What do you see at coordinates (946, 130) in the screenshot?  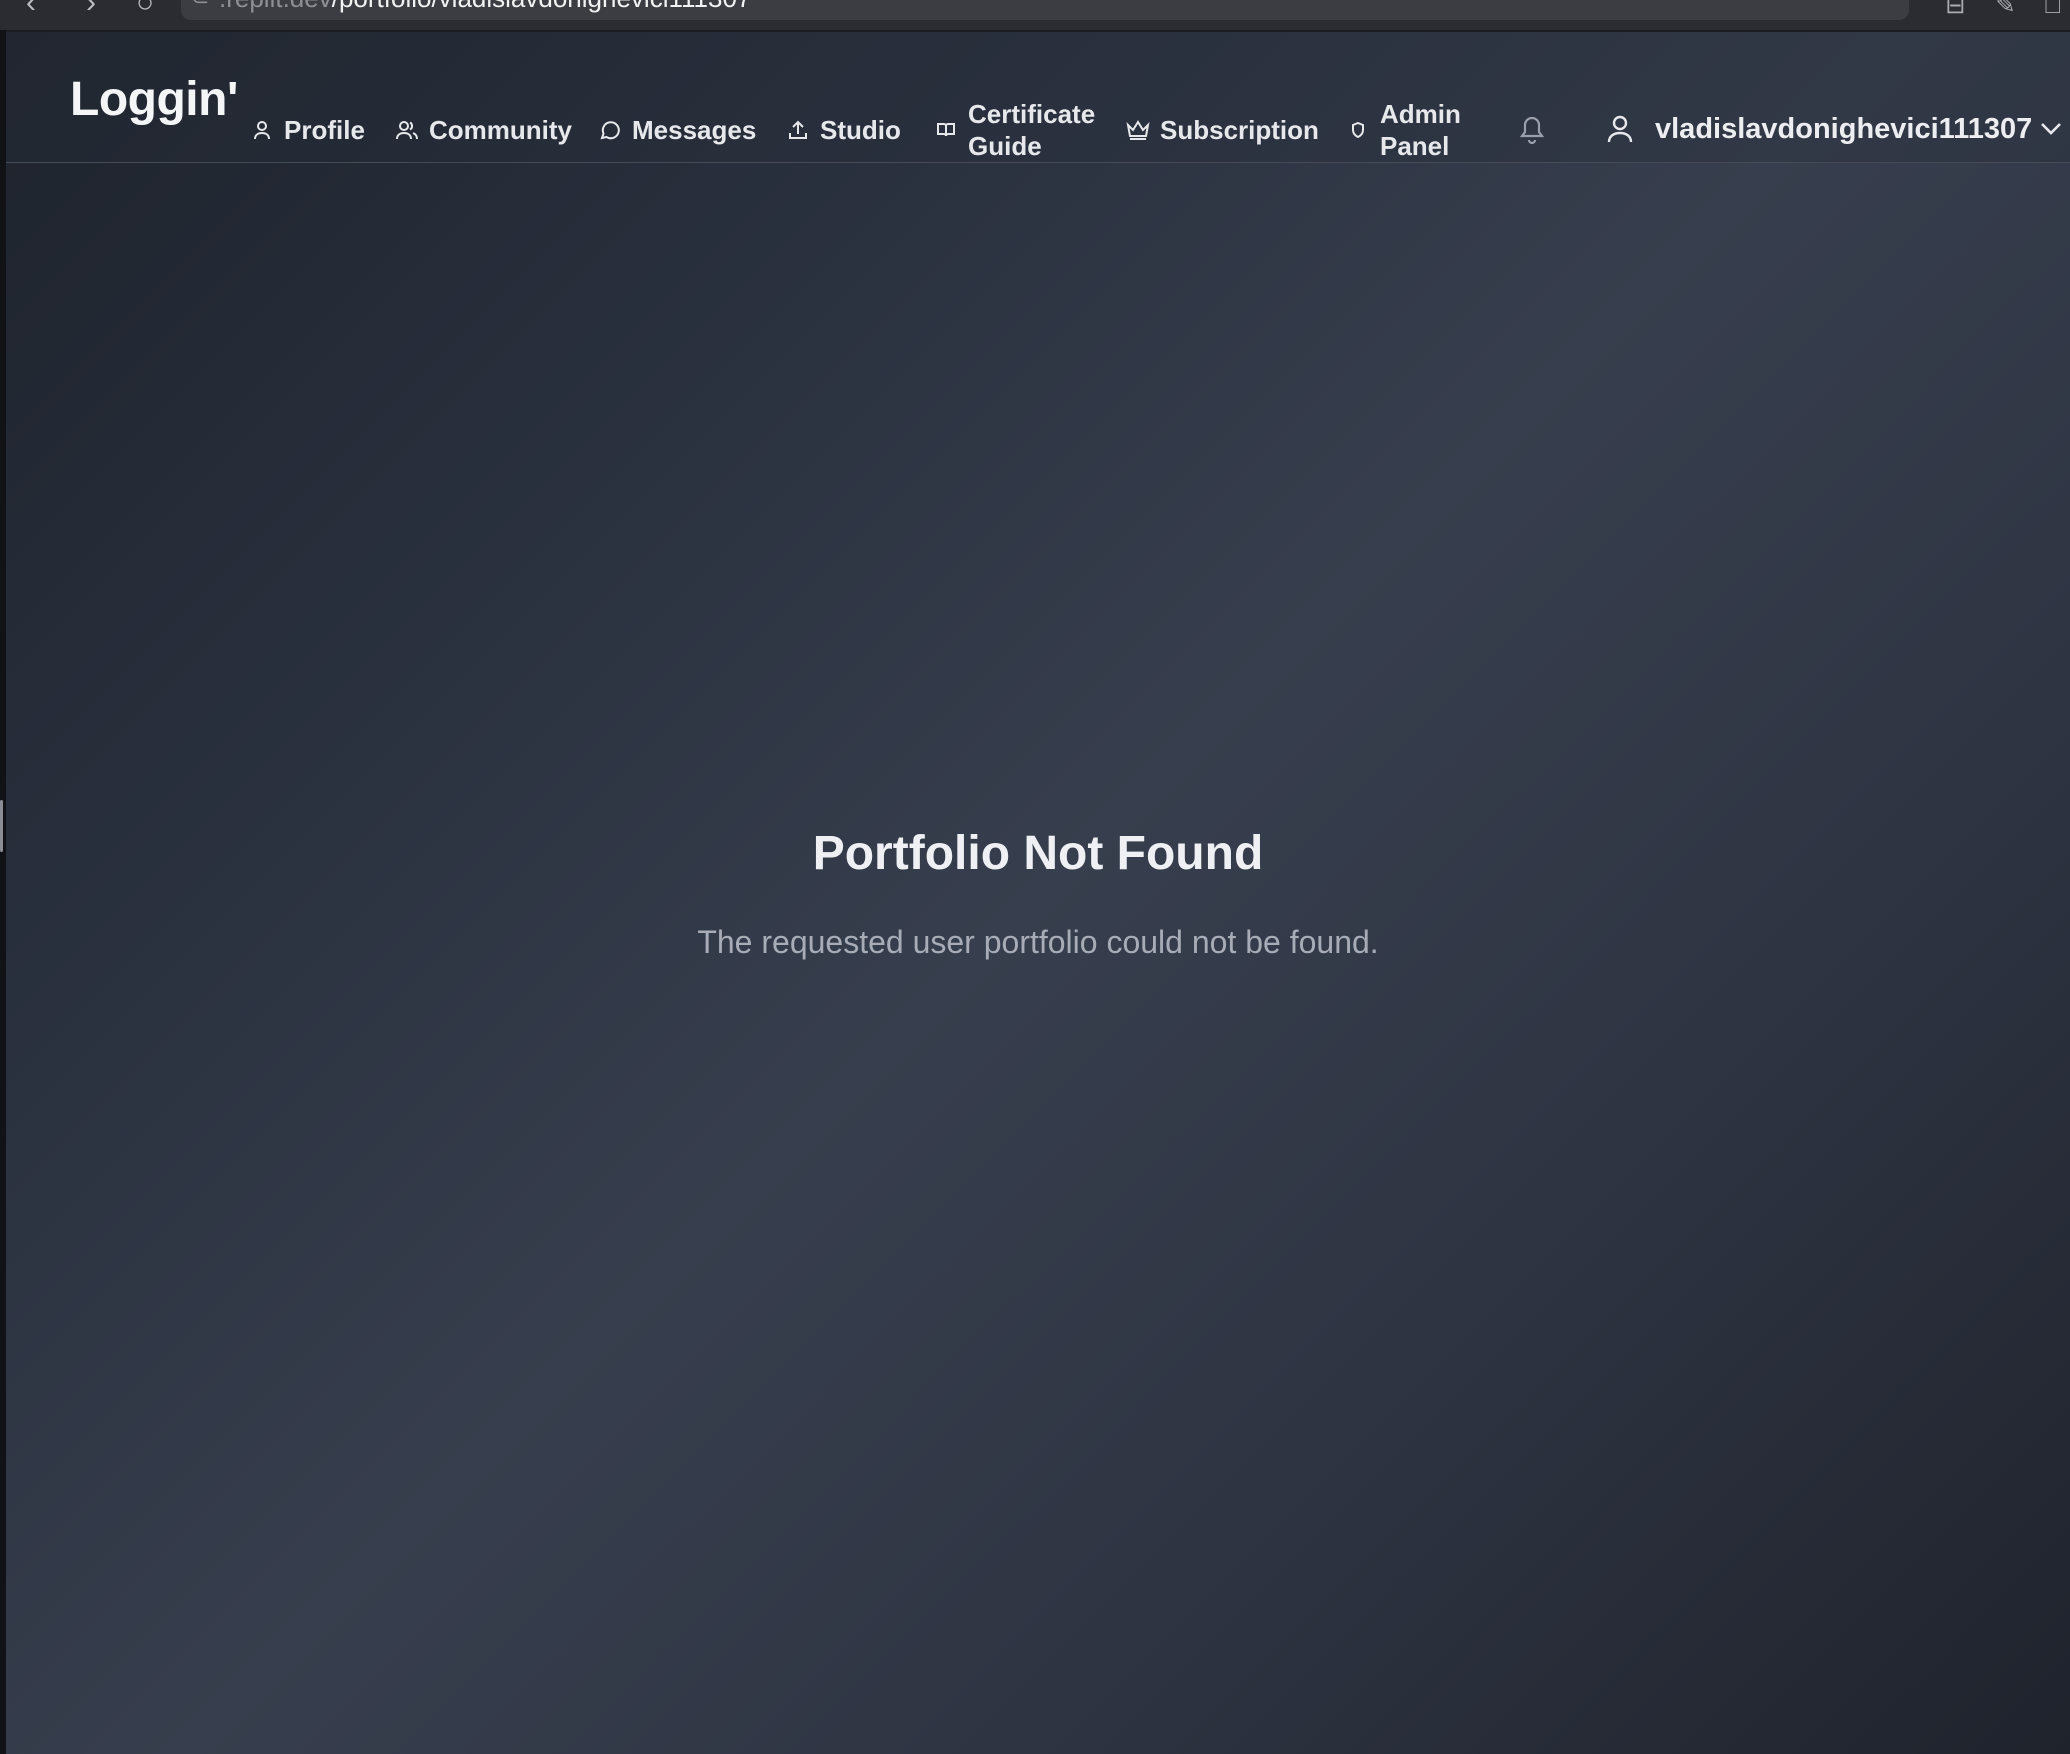 I see `book-icon` at bounding box center [946, 130].